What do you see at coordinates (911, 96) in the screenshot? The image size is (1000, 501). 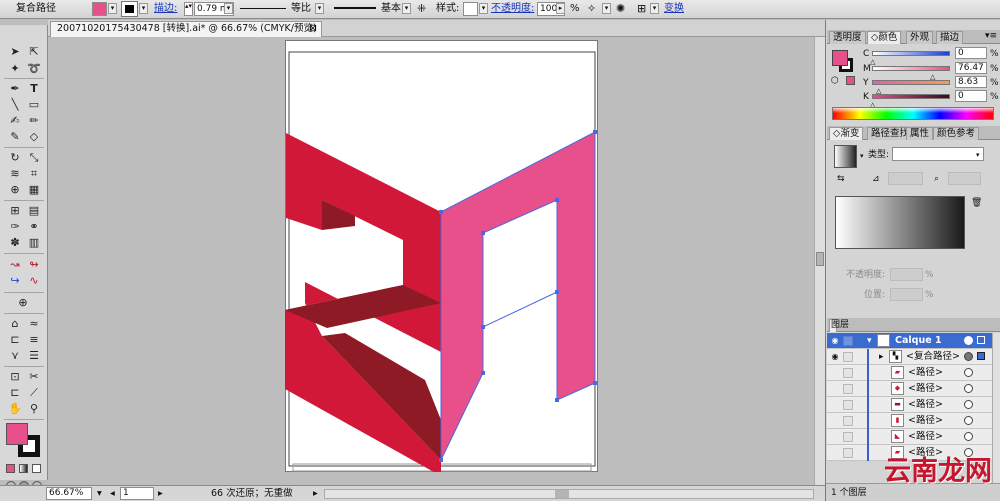 I see `black-slider` at bounding box center [911, 96].